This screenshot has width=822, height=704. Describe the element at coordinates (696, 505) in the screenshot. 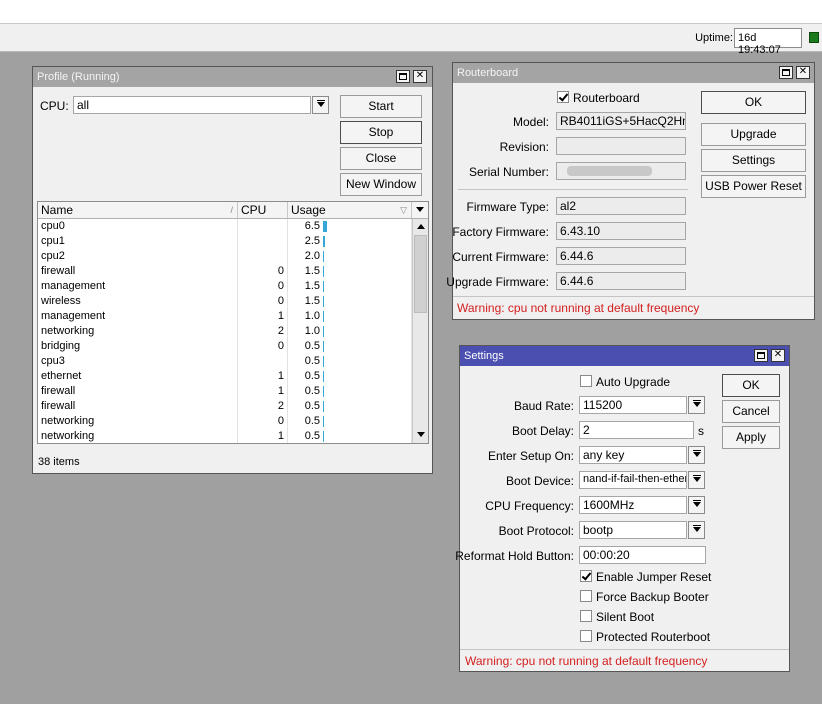

I see `cpu-frequency-dropdown` at that location.